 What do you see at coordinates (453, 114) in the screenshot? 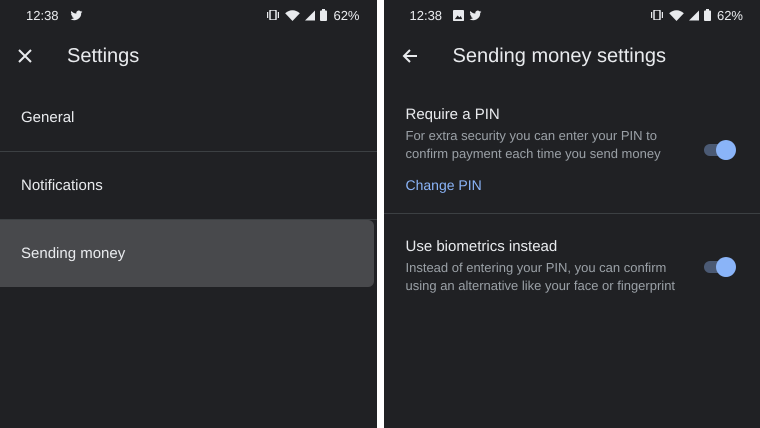
I see `setting-title: Require a PIN` at bounding box center [453, 114].